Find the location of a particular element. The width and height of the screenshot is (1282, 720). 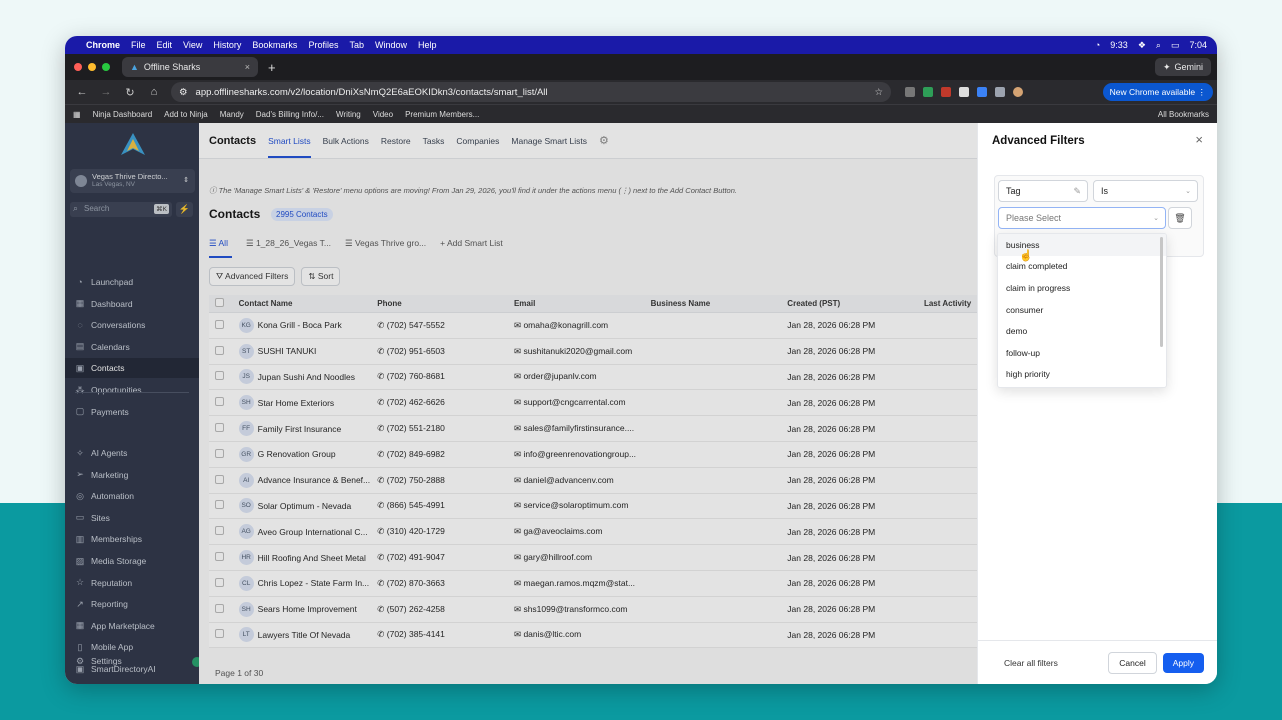

menu-help: Help is located at coordinates (427, 45).